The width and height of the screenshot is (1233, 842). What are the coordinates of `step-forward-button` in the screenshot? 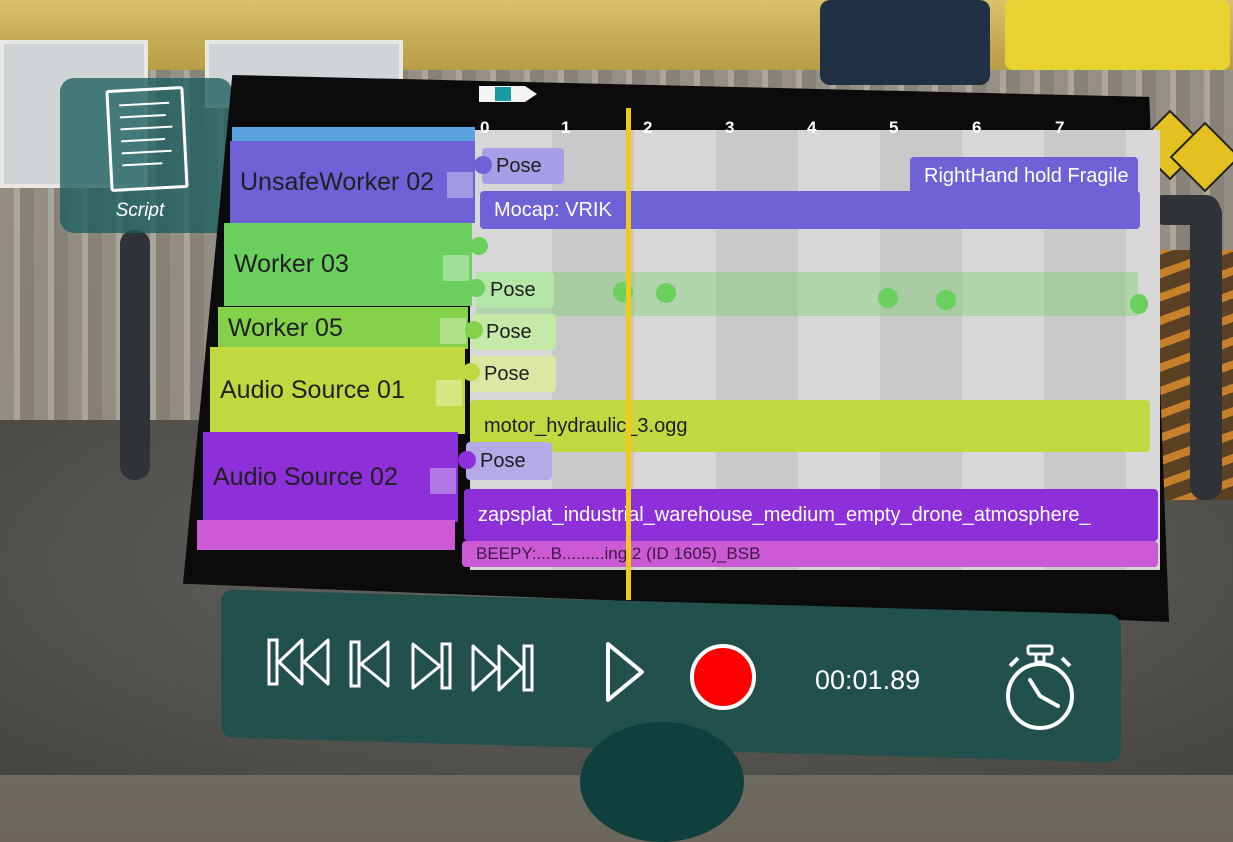 It's located at (431, 666).